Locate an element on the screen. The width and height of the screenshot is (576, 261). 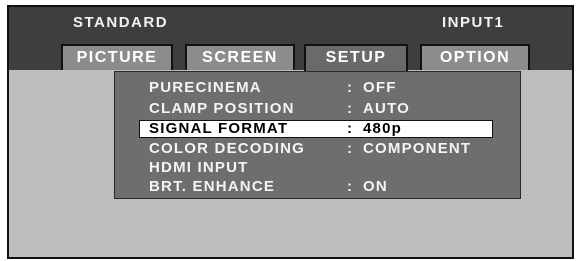
tab-setup-label: SETUP is located at coordinates (356, 57).